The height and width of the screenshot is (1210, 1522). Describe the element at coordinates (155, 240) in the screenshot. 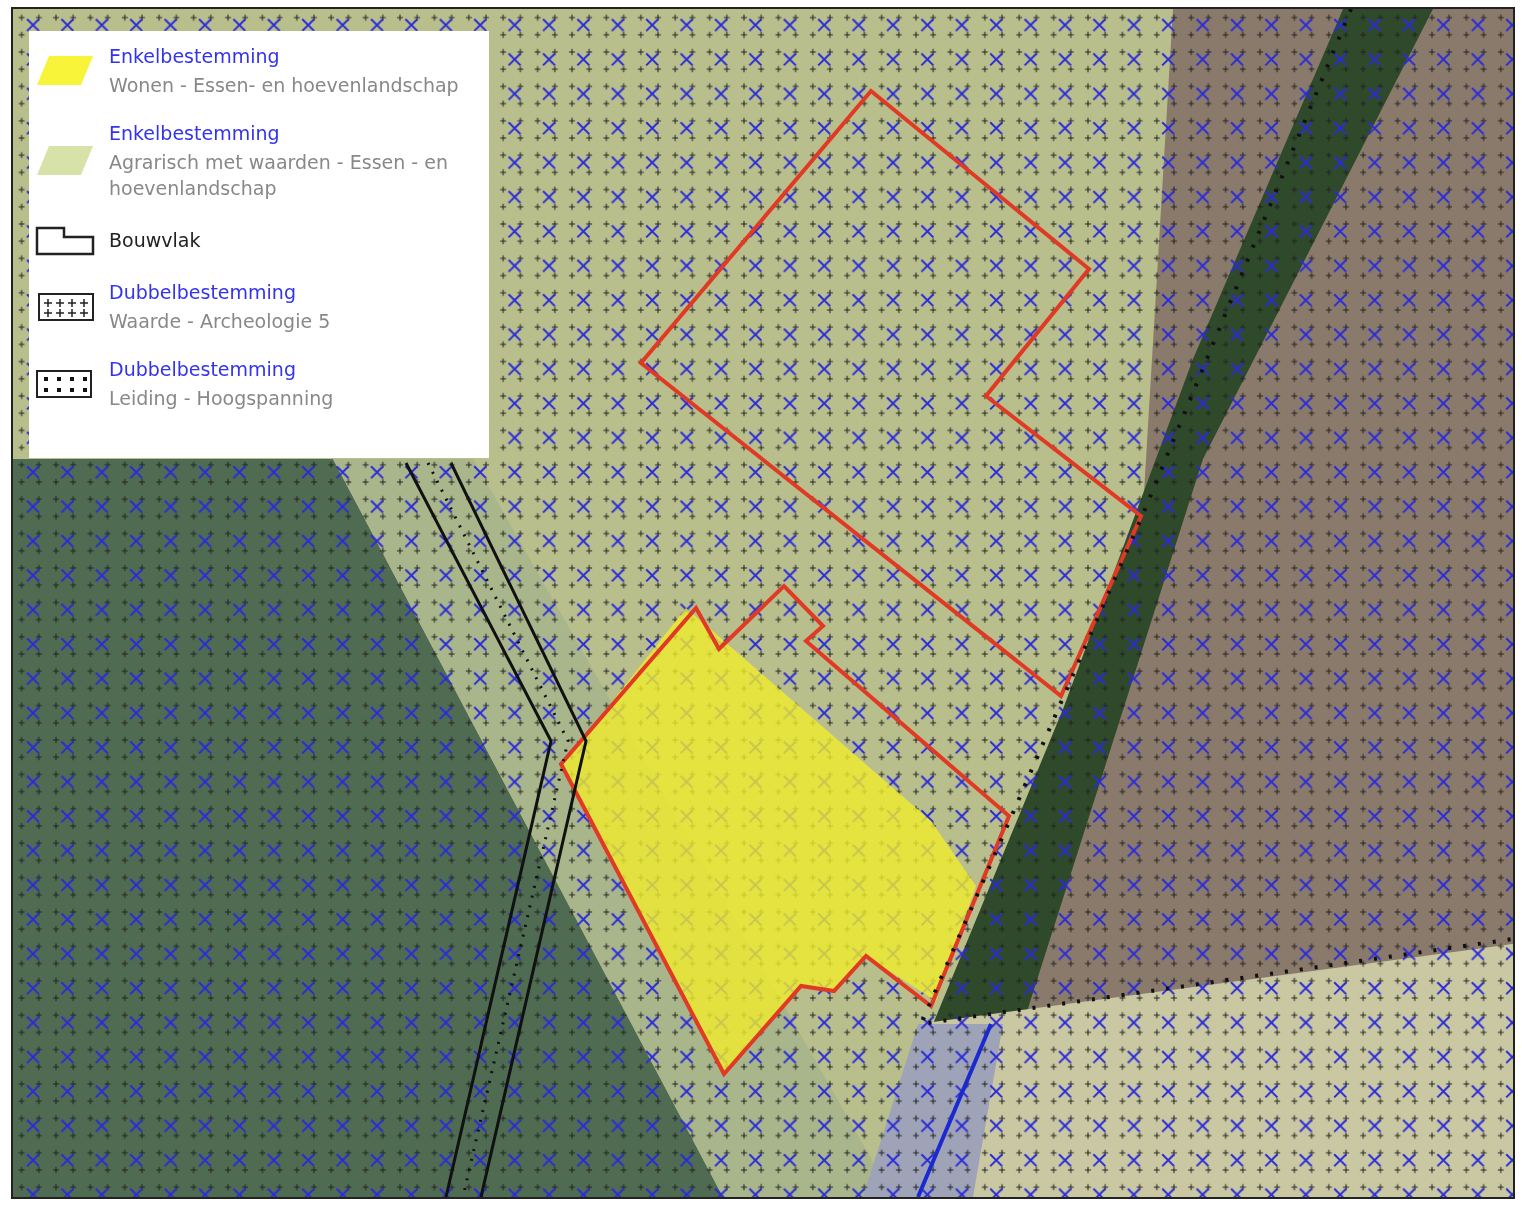

I see `legend-label: Bouwvlak` at that location.